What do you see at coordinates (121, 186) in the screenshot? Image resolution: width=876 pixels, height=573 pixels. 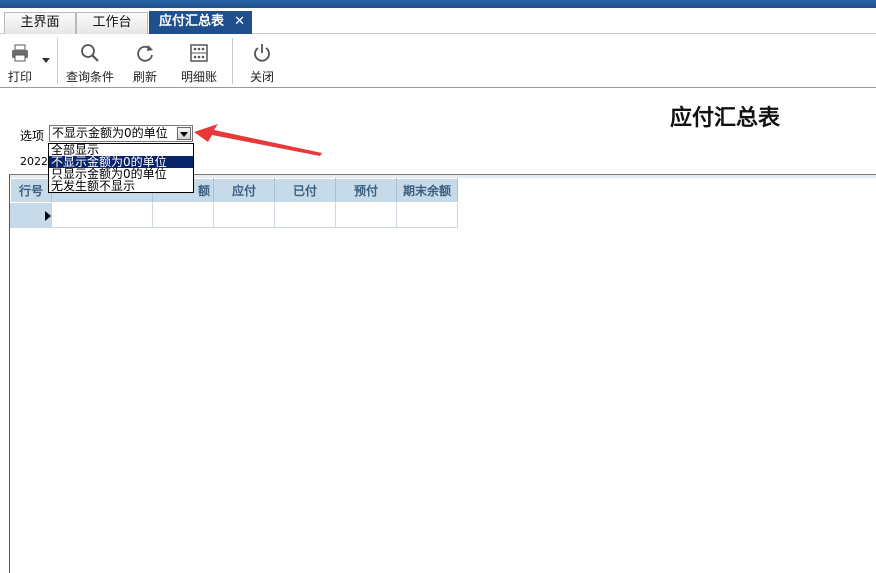 I see `dropdown-option: 无发生额不显示` at bounding box center [121, 186].